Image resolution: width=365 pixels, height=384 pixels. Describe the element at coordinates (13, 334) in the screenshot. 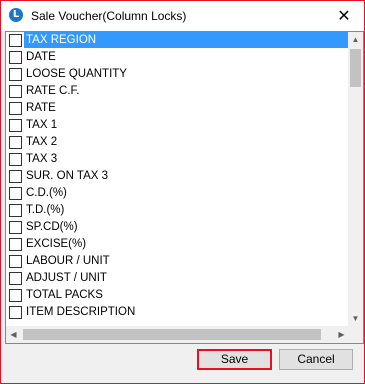

I see `chevron-left-icon: ◀` at that location.